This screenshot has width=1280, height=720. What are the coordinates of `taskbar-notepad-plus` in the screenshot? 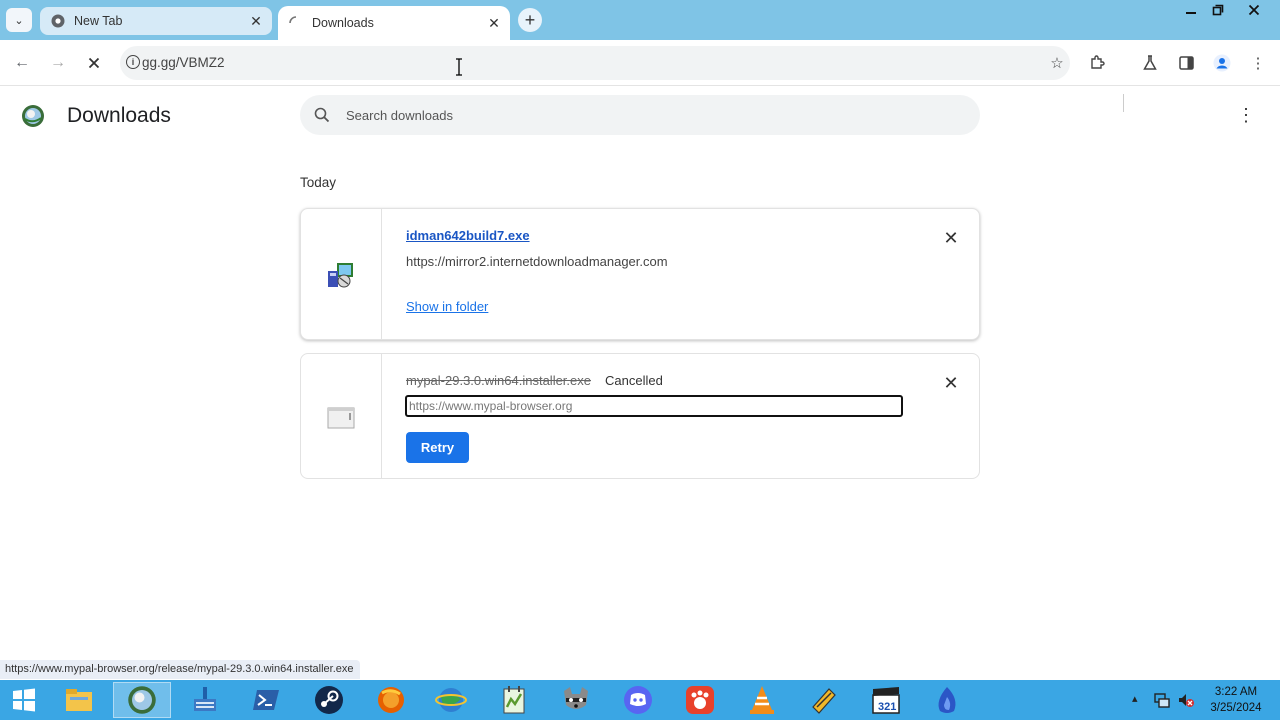 It's located at (514, 700).